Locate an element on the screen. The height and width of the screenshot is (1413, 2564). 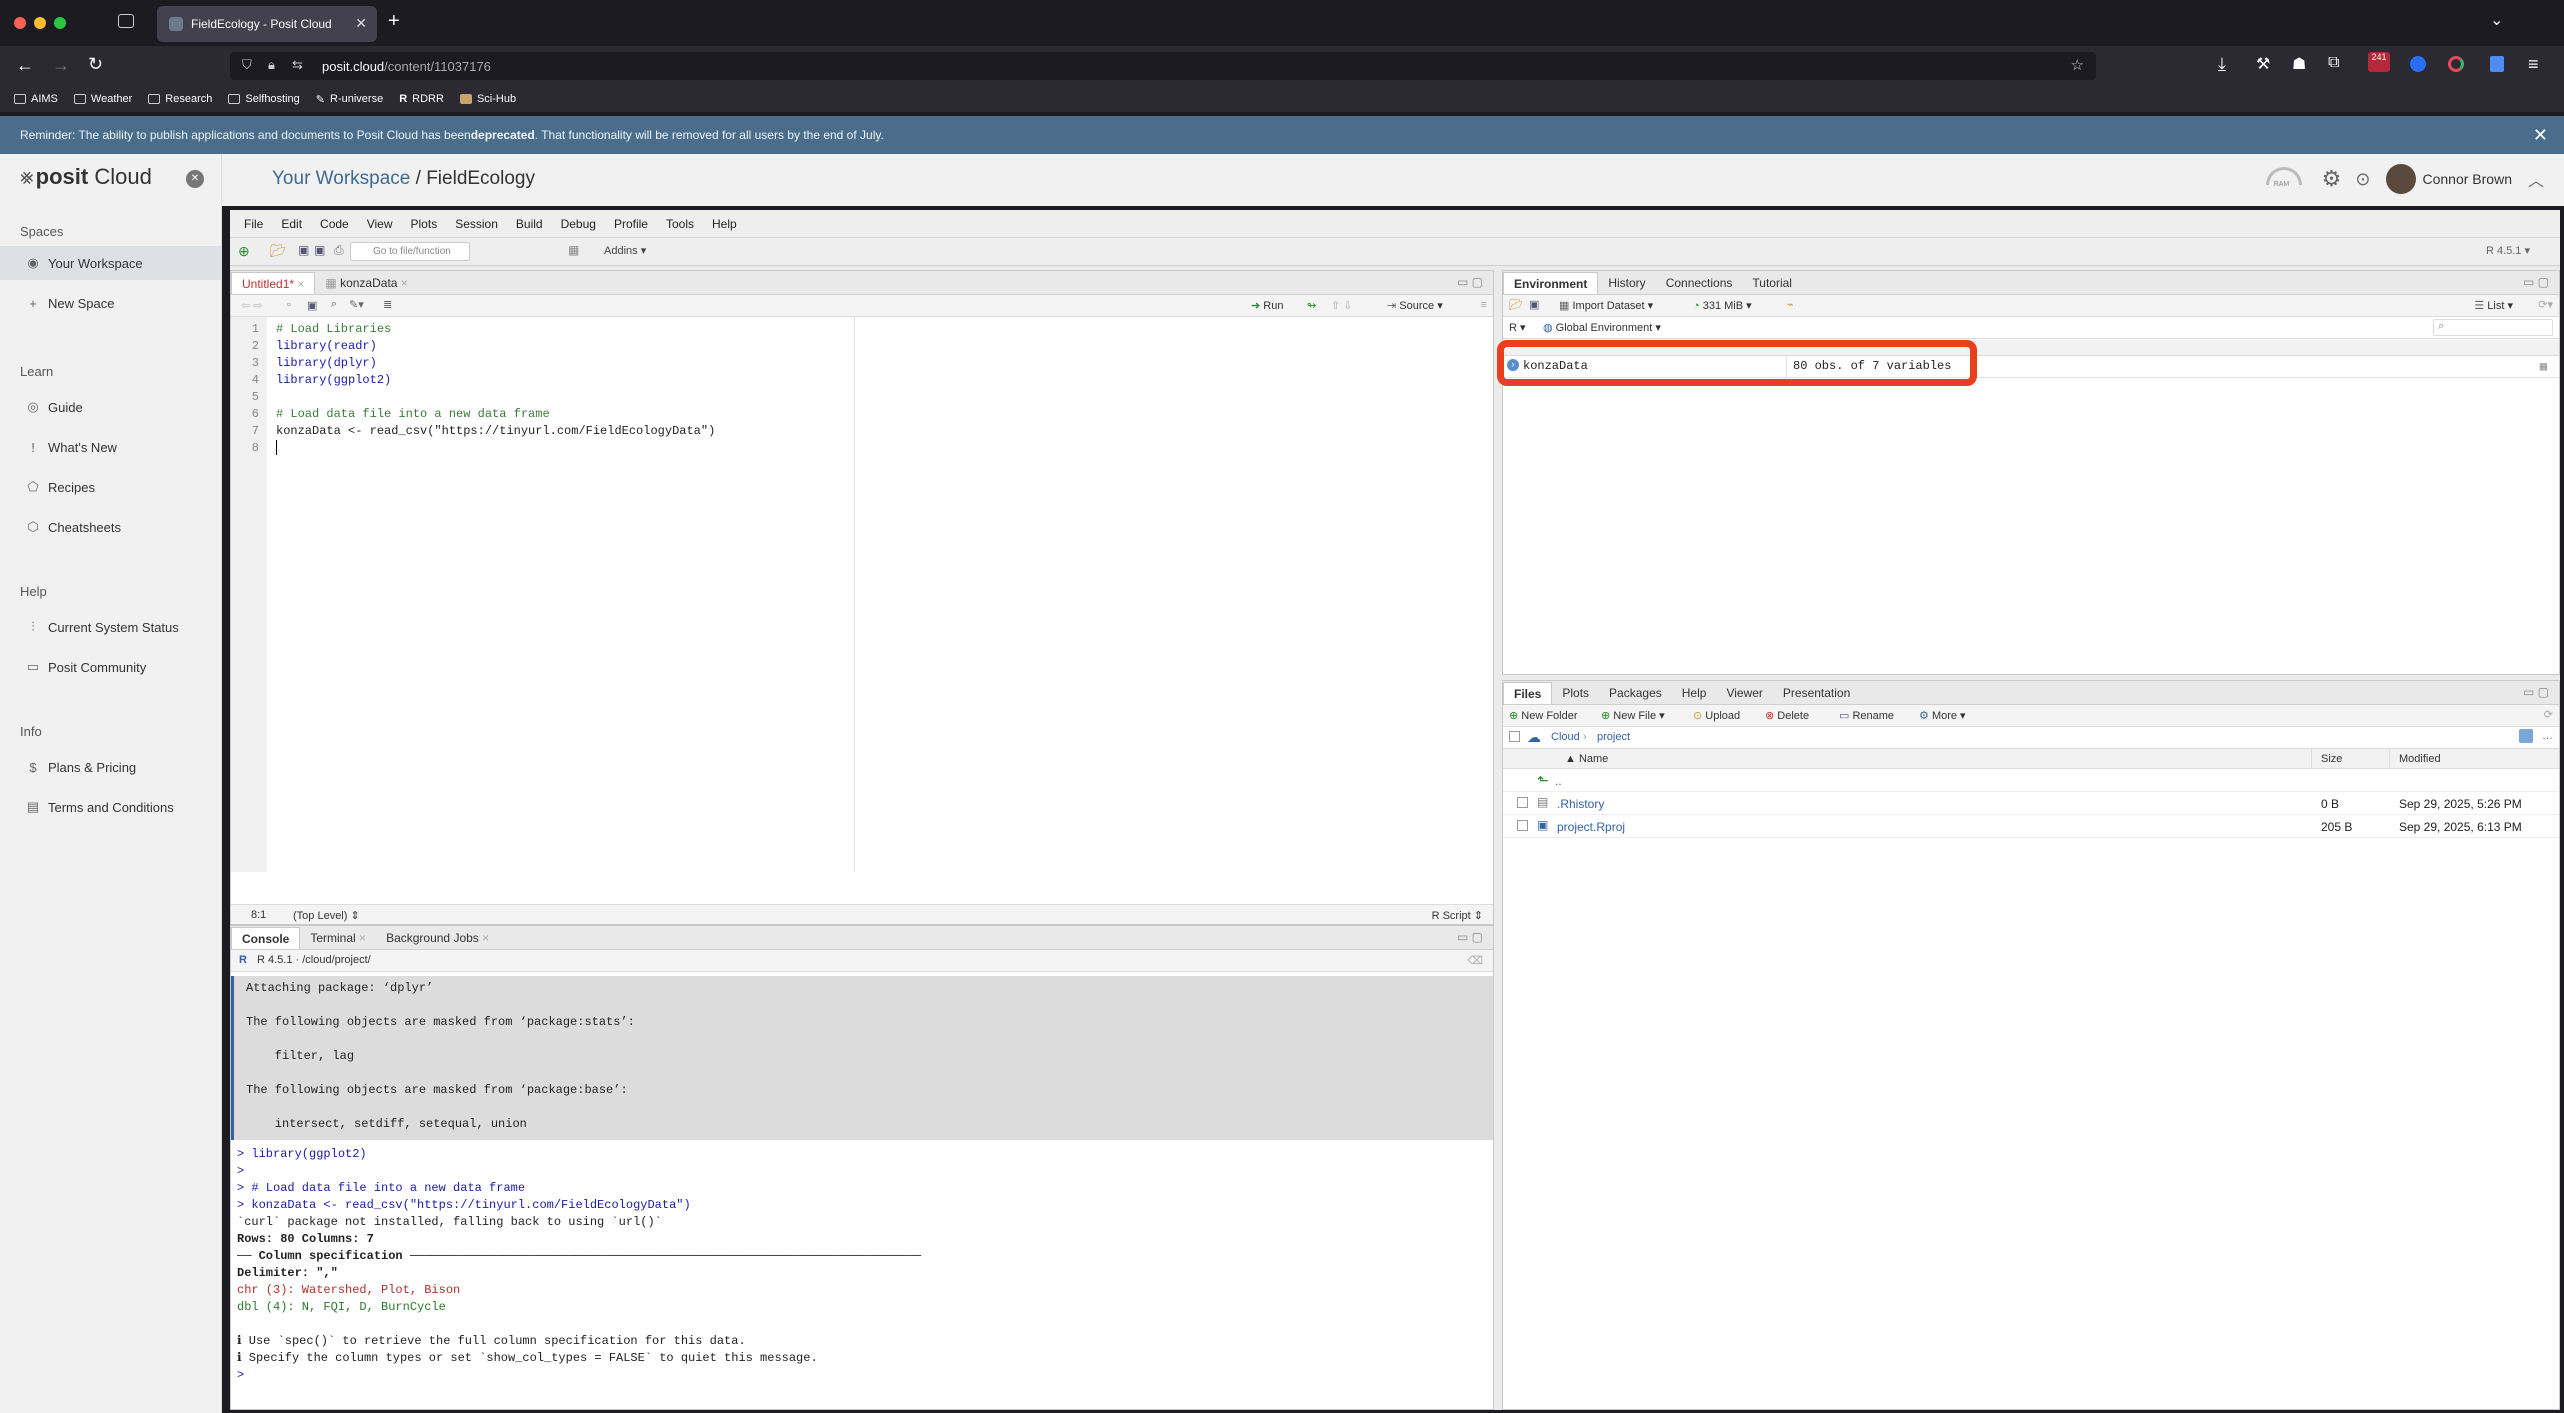
tools-icon: ⚒ is located at coordinates (2263, 64).